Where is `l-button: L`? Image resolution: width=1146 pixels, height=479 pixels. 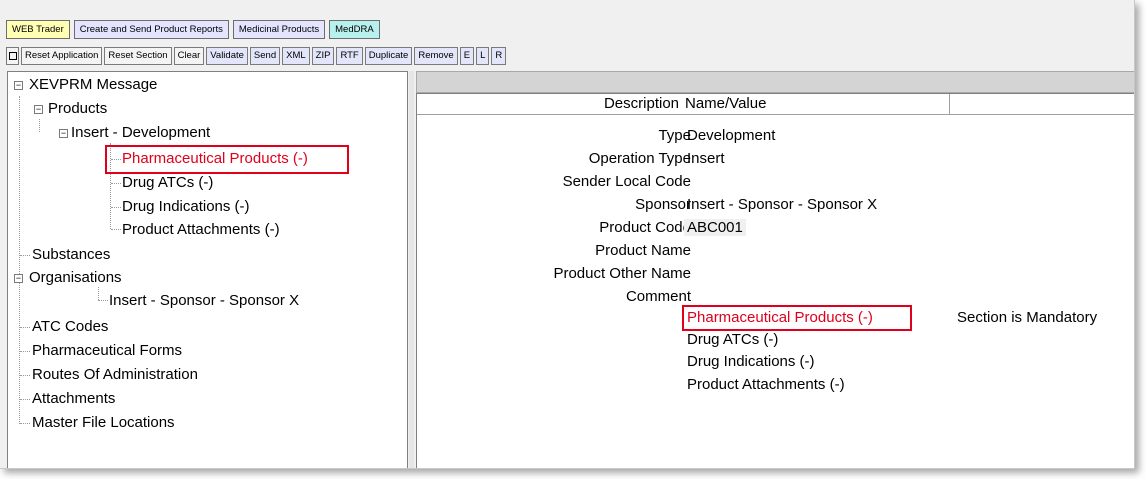 l-button: L is located at coordinates (483, 56).